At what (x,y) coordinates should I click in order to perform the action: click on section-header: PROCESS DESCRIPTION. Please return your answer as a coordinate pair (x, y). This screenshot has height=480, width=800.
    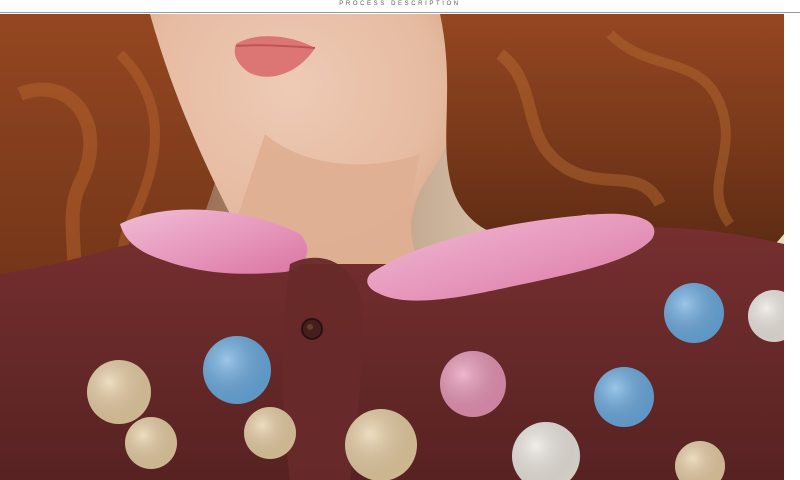
    Looking at the image, I should click on (400, 7).